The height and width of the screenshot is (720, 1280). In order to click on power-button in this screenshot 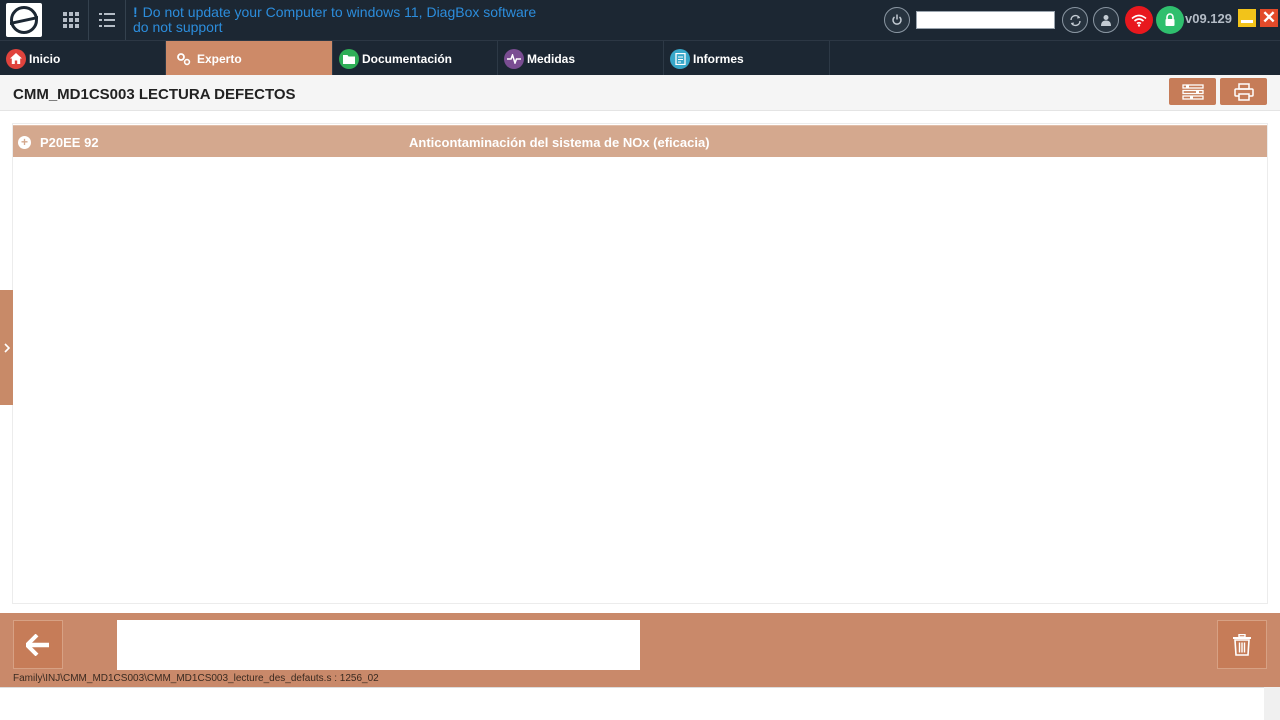, I will do `click(897, 20)`.